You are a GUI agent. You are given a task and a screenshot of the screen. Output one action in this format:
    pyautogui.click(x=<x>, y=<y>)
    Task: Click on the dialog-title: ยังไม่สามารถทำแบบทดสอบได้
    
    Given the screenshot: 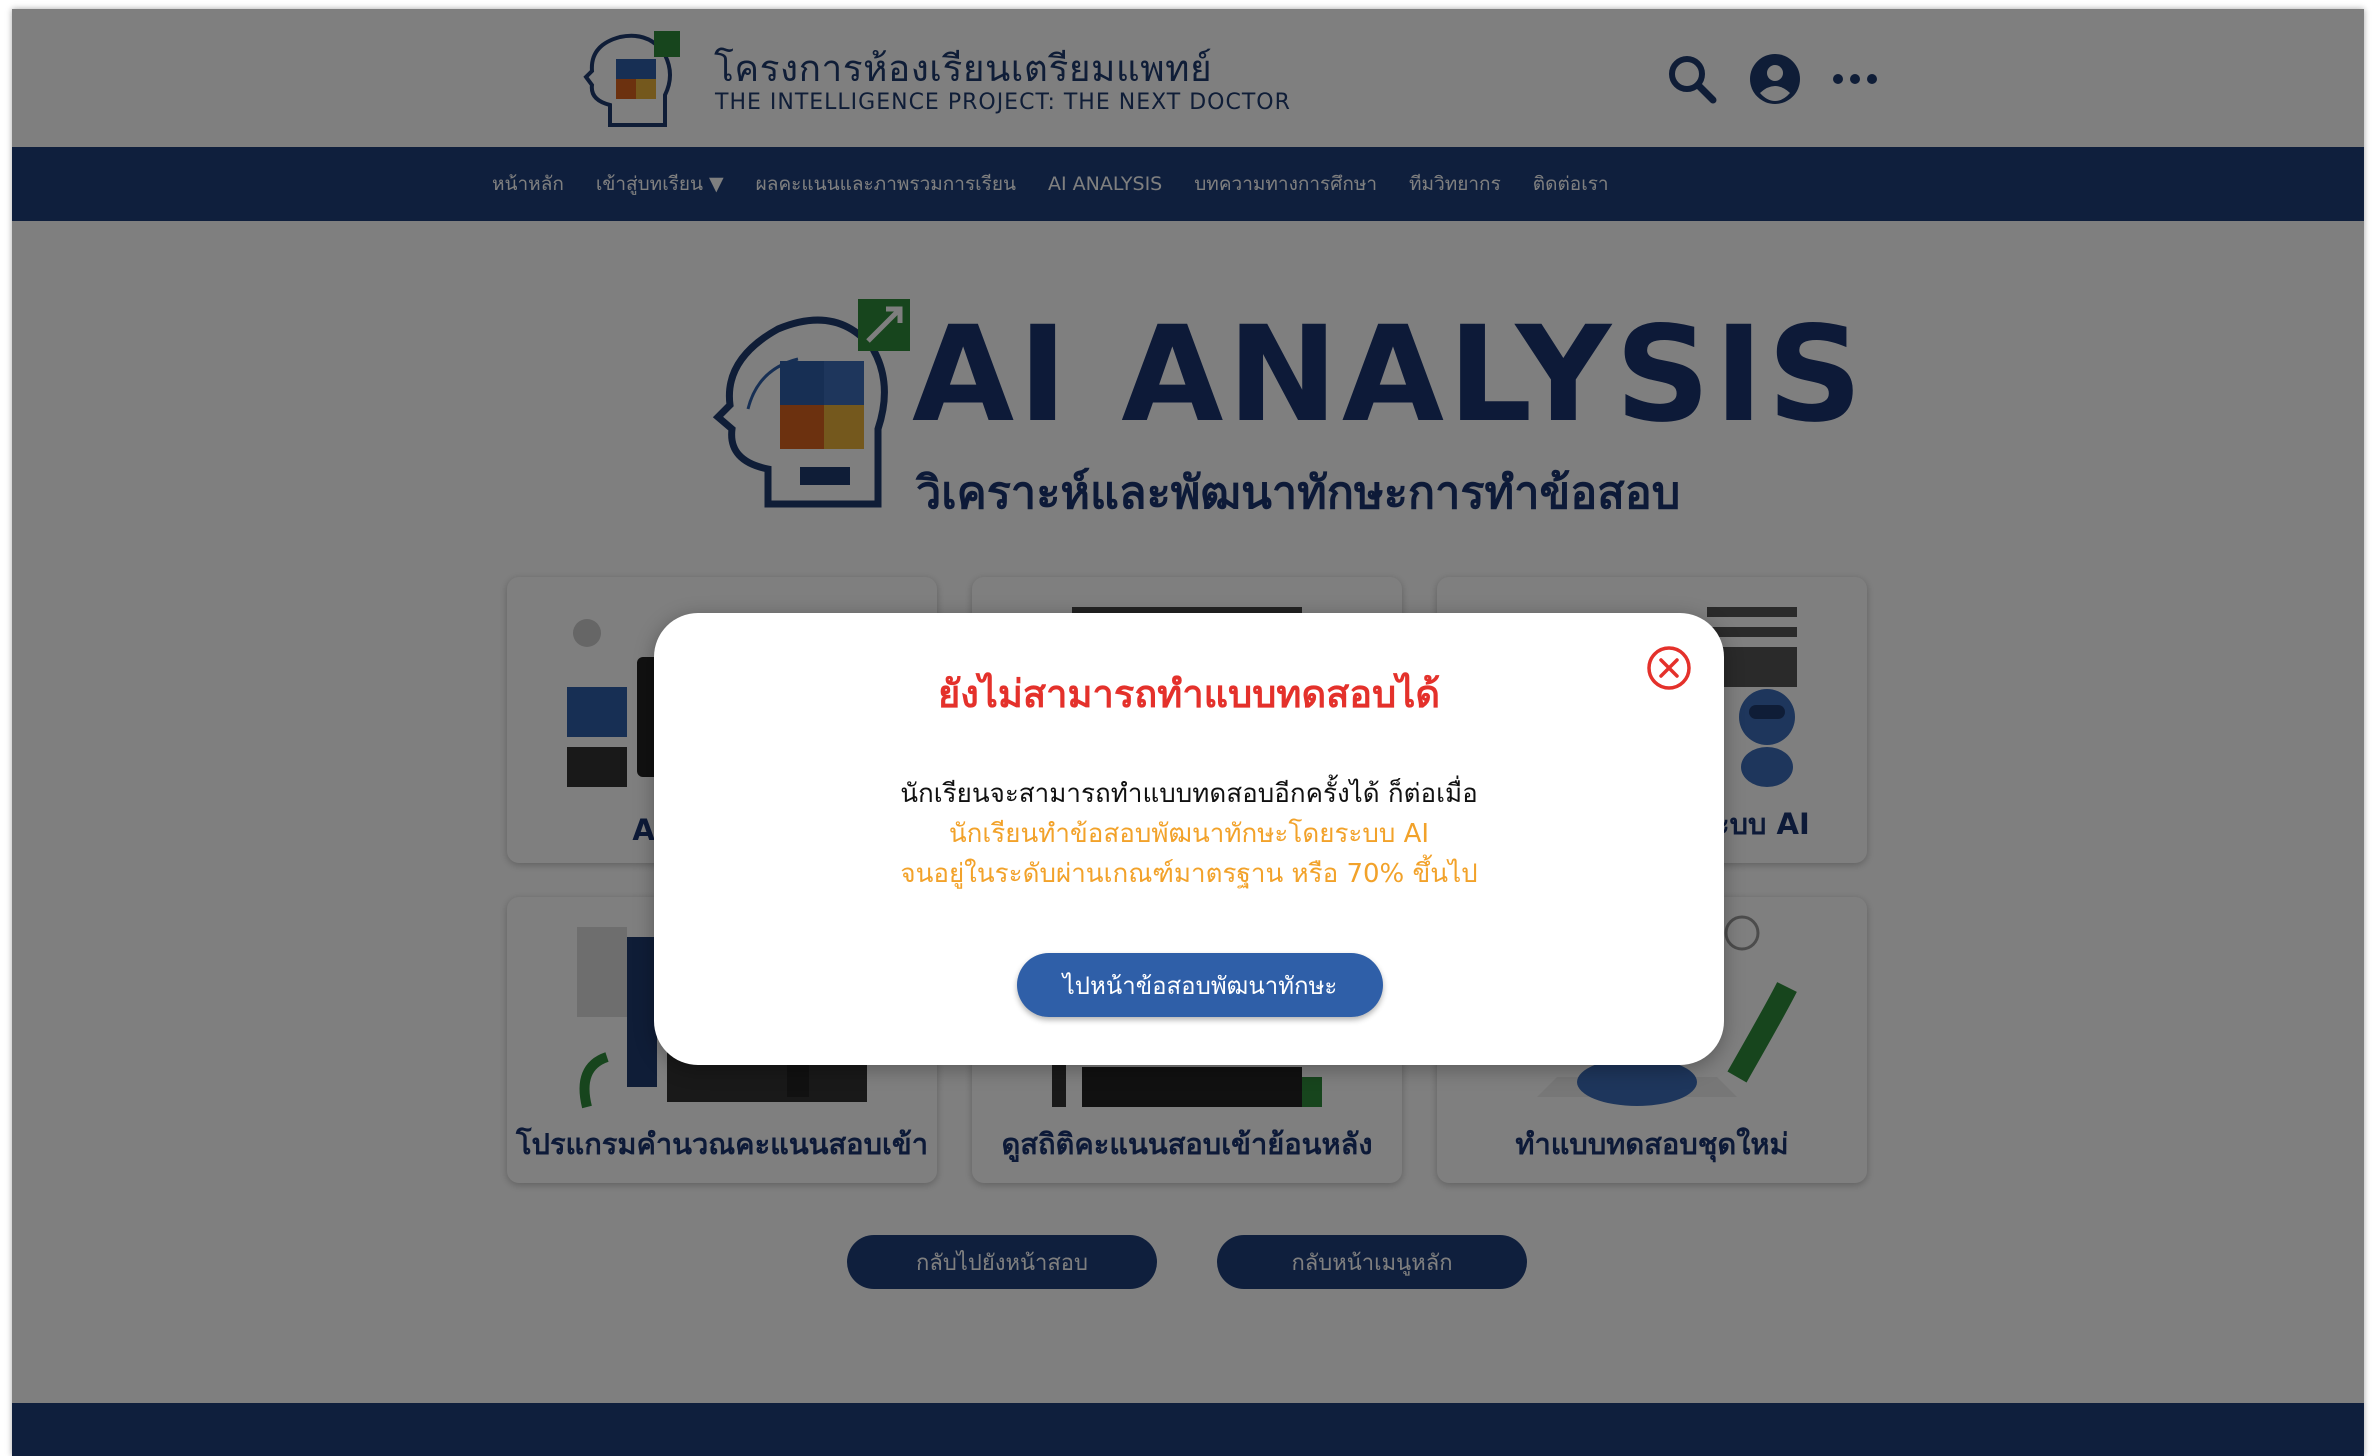 What is the action you would take?
    pyautogui.click(x=1189, y=694)
    